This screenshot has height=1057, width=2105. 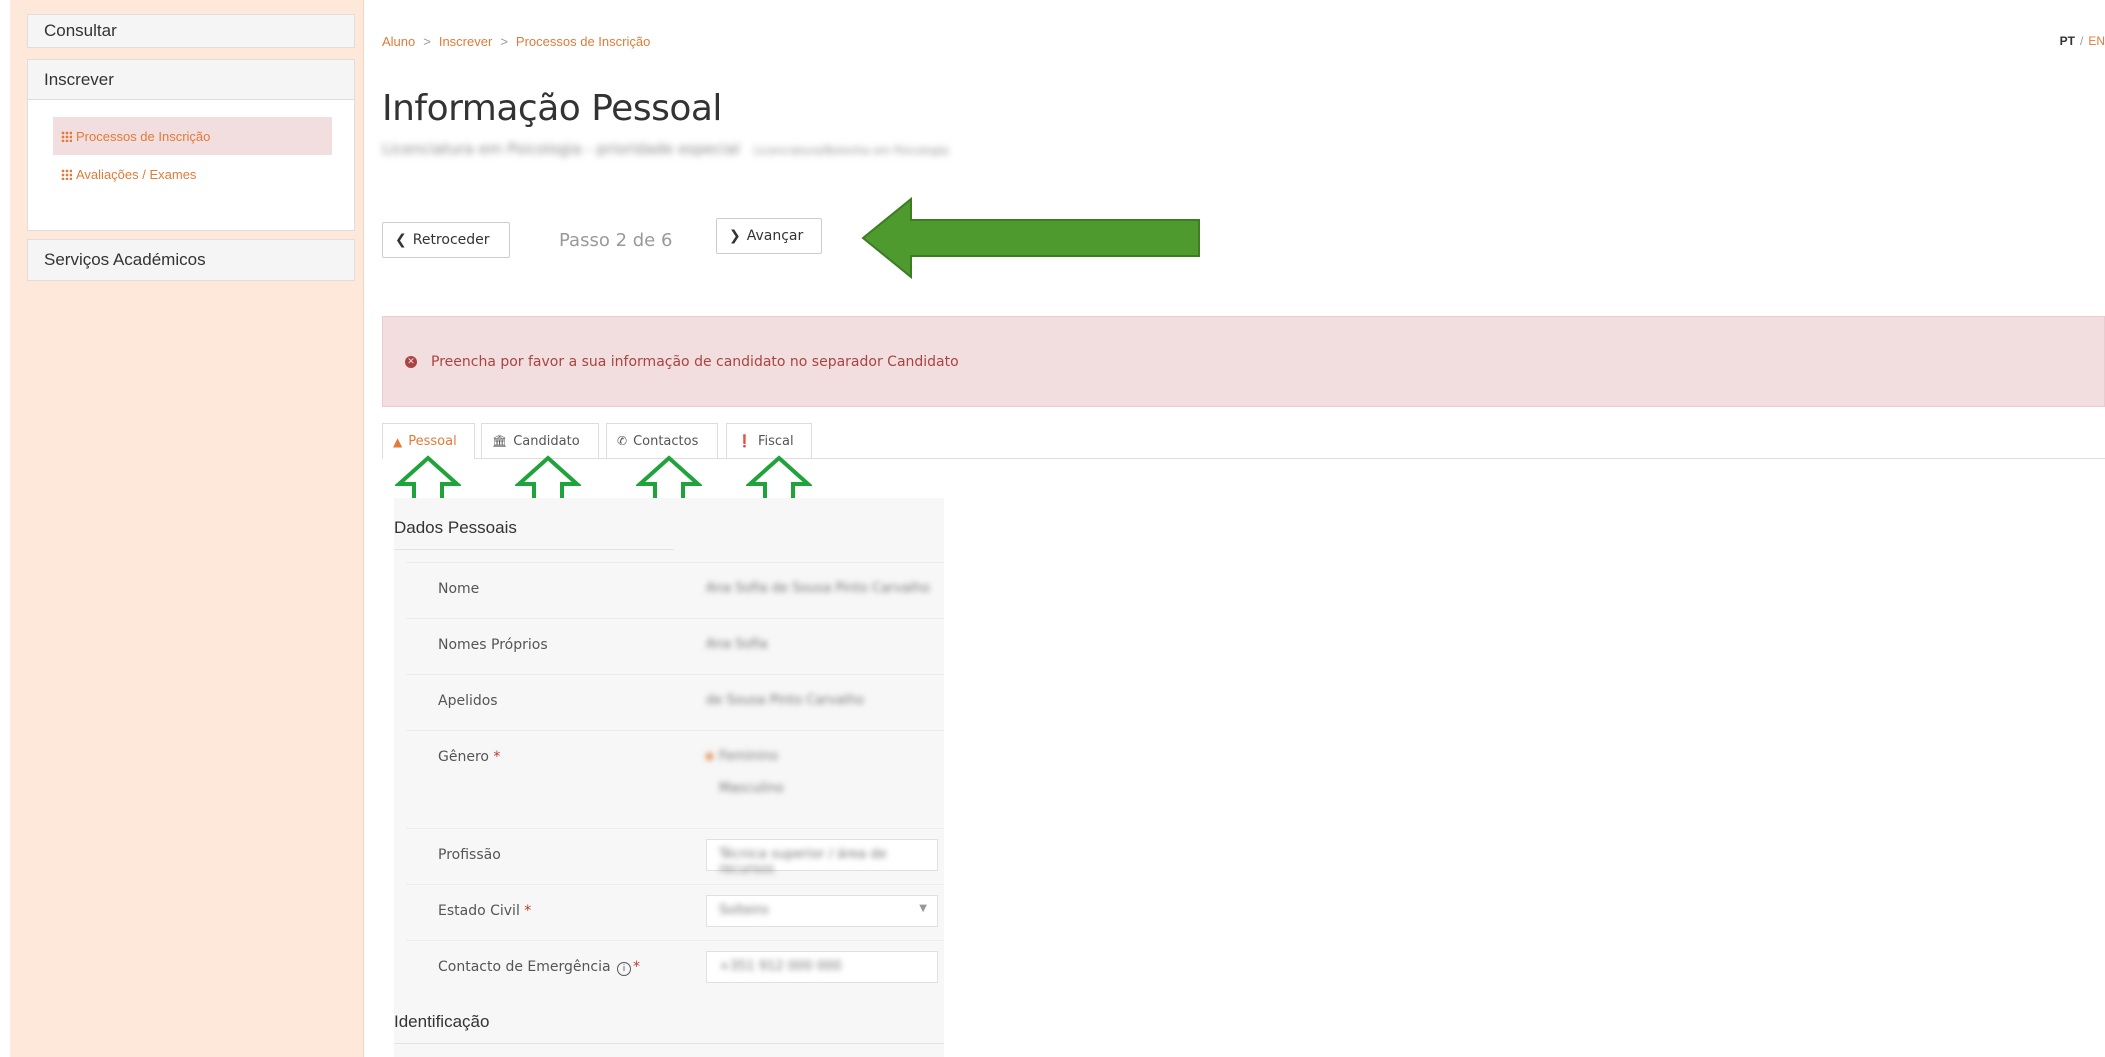 What do you see at coordinates (465, 41) in the screenshot?
I see `breadcrumb-inscrever: Inscrever` at bounding box center [465, 41].